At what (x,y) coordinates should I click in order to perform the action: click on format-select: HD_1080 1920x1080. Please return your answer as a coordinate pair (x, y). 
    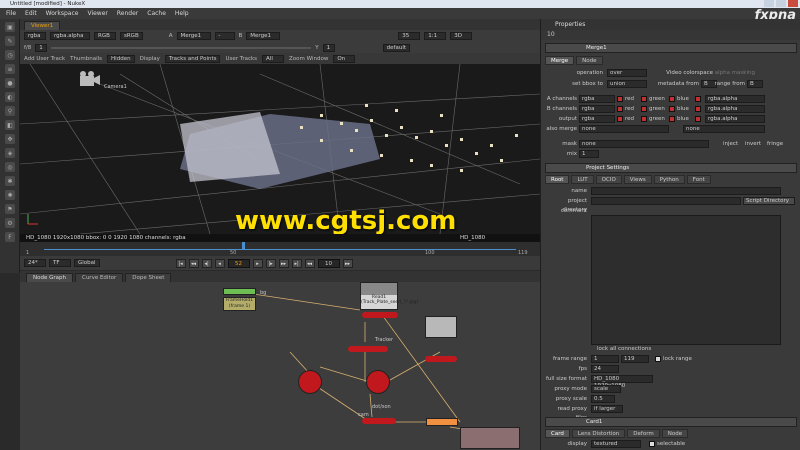
    Looking at the image, I should click on (622, 382).